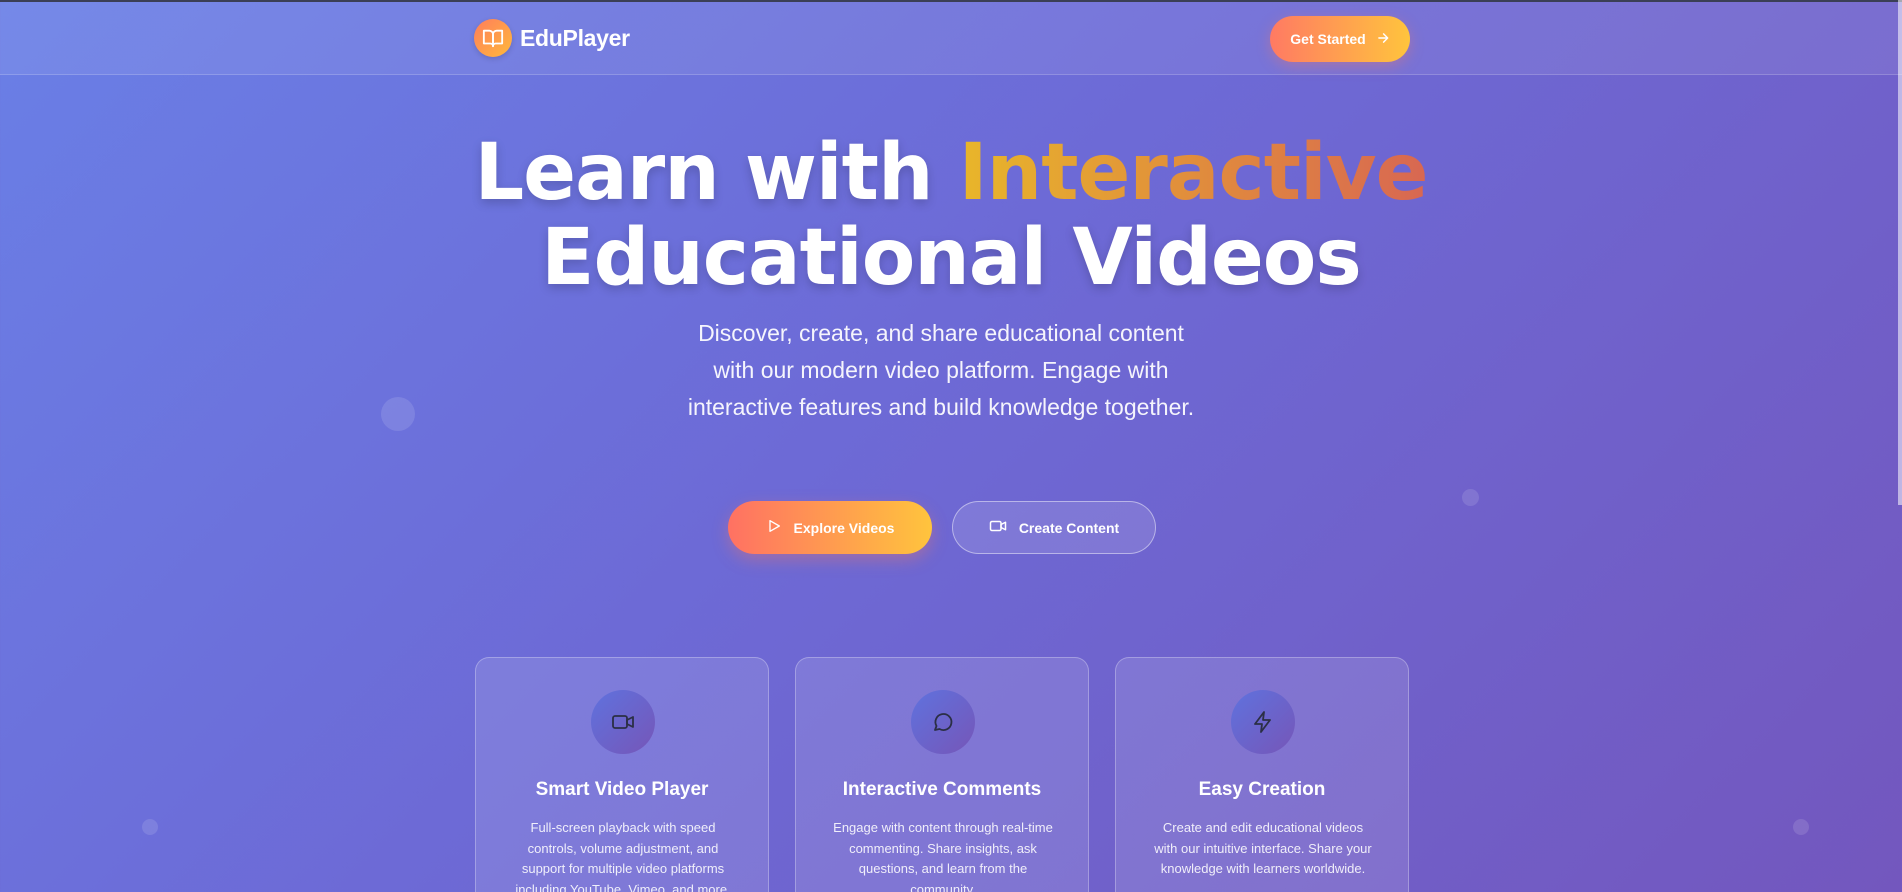 The height and width of the screenshot is (892, 1902). Describe the element at coordinates (1328, 39) in the screenshot. I see `get-started-label: Get Started` at that location.